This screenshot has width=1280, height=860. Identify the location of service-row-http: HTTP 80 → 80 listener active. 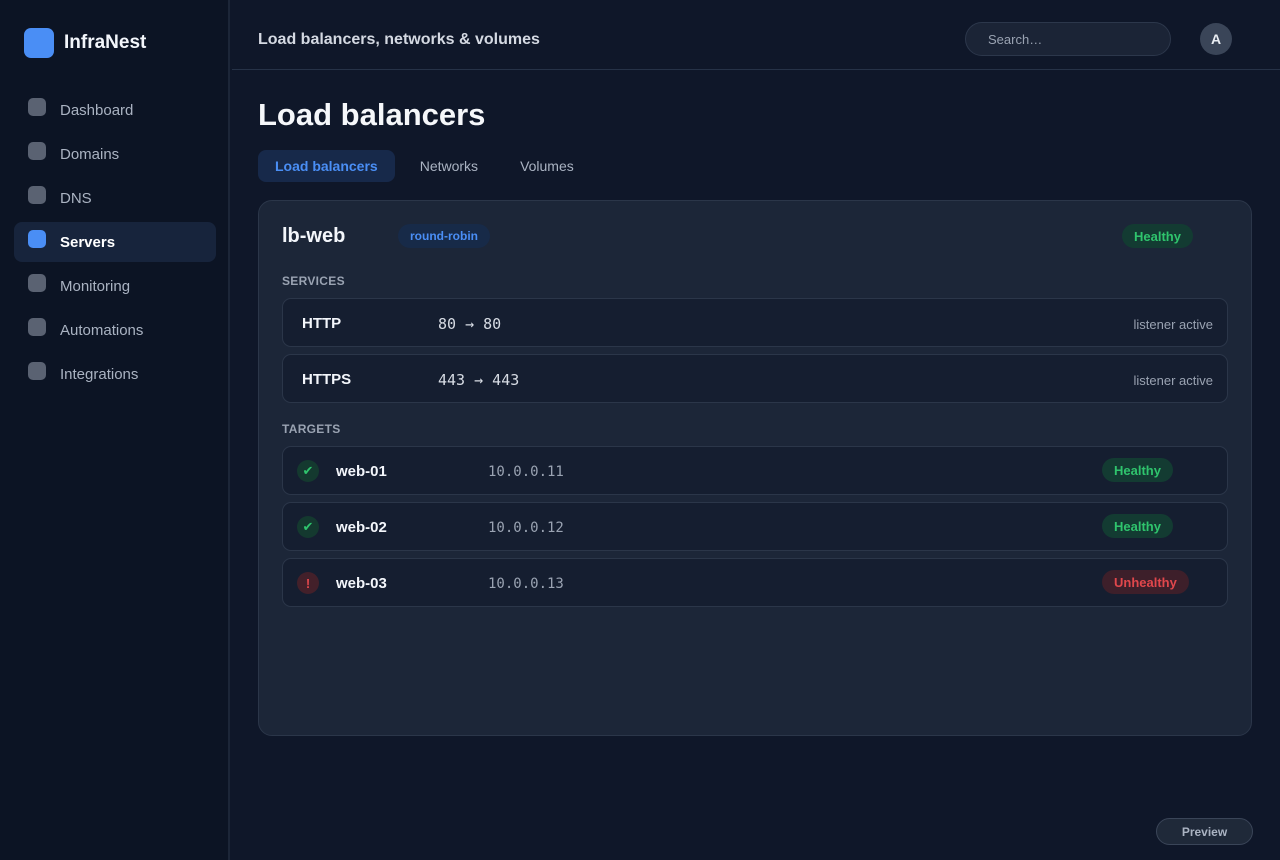
(755, 322).